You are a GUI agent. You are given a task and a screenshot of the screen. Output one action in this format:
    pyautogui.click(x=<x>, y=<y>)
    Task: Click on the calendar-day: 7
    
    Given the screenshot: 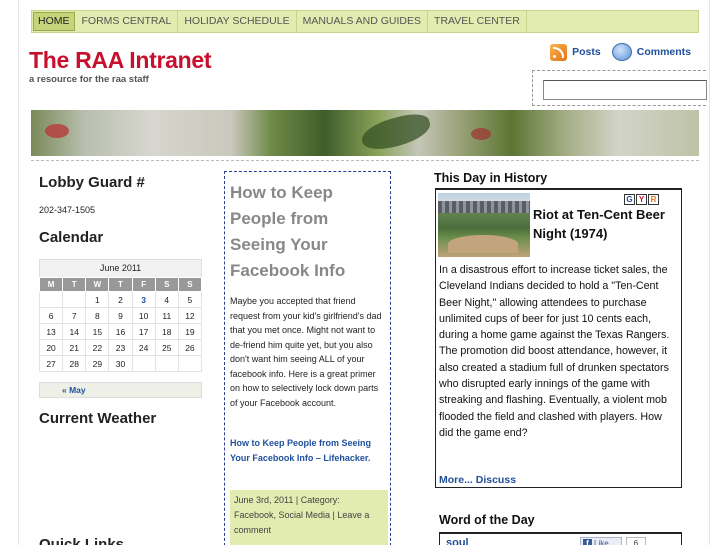 What is the action you would take?
    pyautogui.click(x=74, y=315)
    